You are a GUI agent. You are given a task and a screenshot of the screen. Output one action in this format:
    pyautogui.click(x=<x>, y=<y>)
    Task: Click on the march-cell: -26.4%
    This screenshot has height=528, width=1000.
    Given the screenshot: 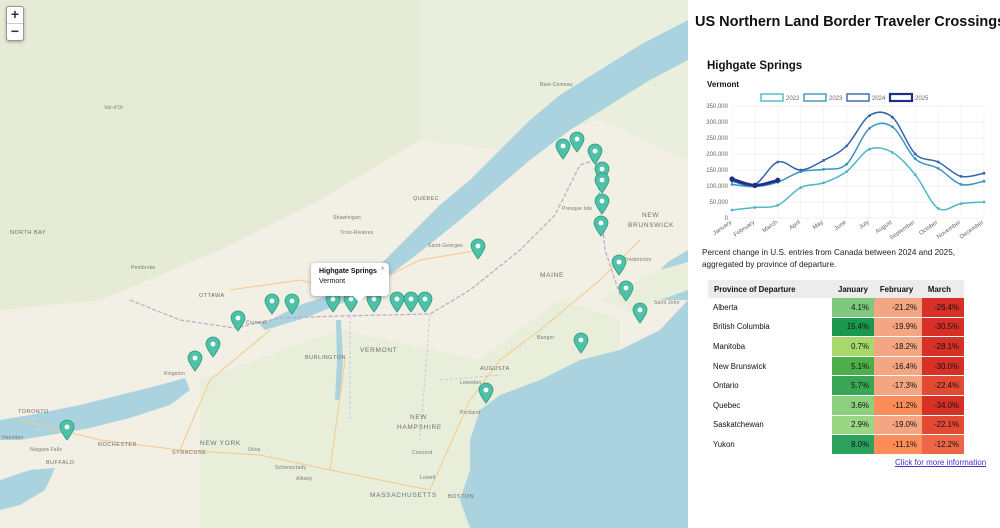 What is the action you would take?
    pyautogui.click(x=942, y=308)
    